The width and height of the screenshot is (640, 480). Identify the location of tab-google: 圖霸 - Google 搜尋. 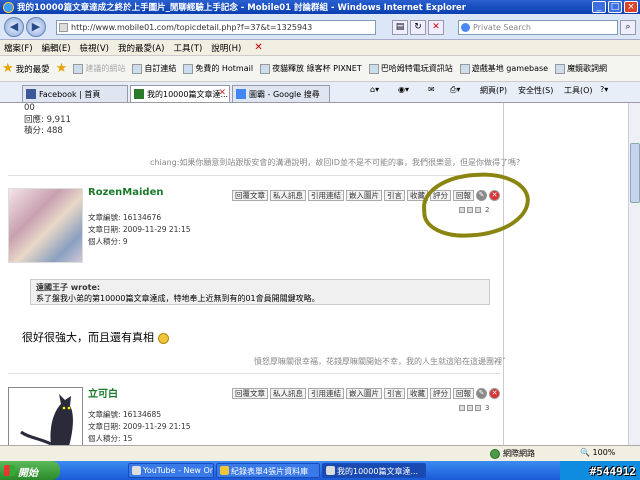
(281, 93).